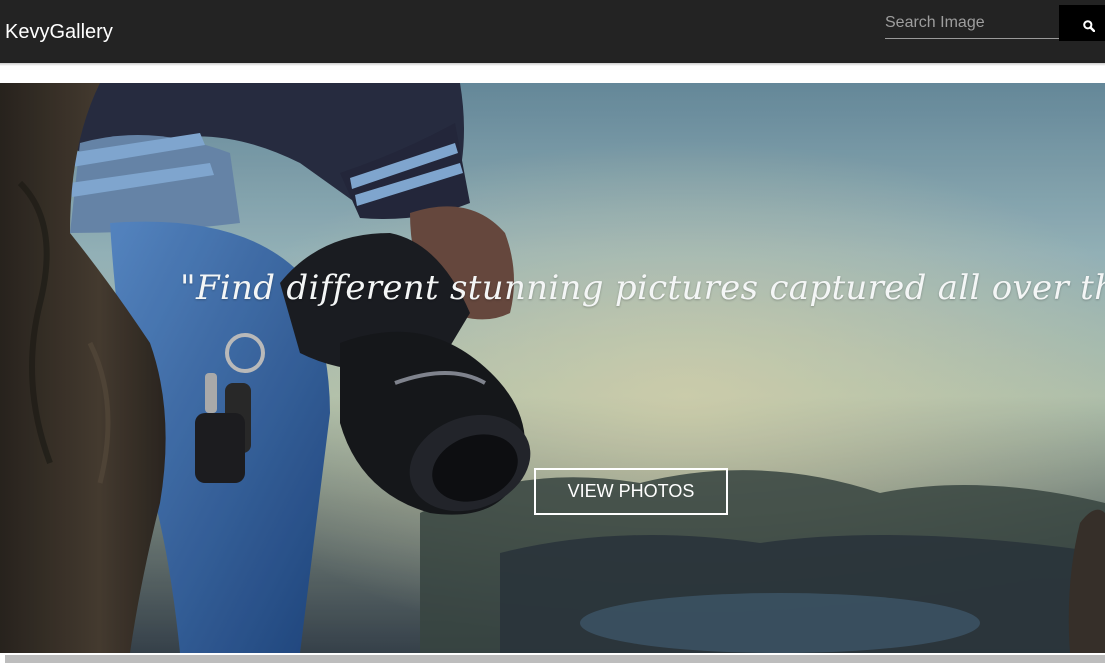 The width and height of the screenshot is (1105, 663). Describe the element at coordinates (631, 491) in the screenshot. I see `view-photos-button: VIEW PHOTOS` at that location.